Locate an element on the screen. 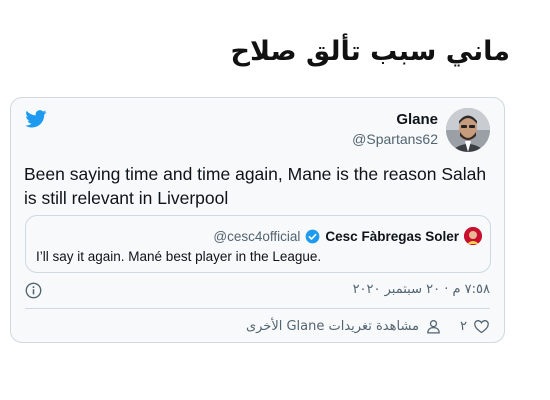  author-name: Glane is located at coordinates (395, 119).